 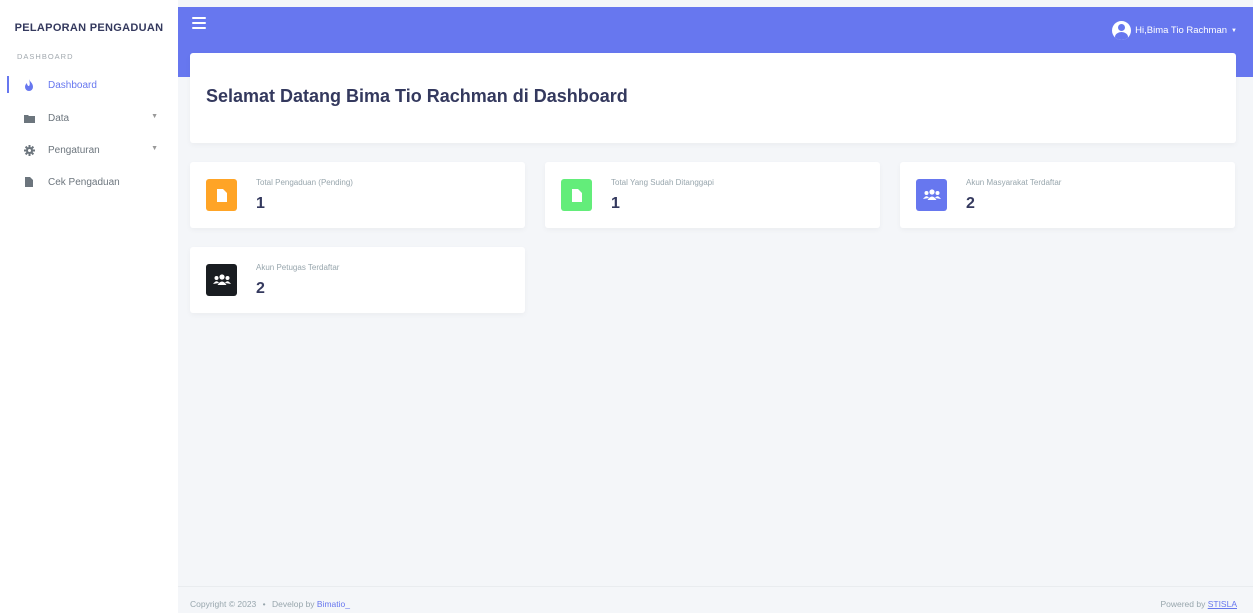 I want to click on stat-card-masyarakat: Akun Masyarakat Terdaftar 2, so click(x=1067, y=195).